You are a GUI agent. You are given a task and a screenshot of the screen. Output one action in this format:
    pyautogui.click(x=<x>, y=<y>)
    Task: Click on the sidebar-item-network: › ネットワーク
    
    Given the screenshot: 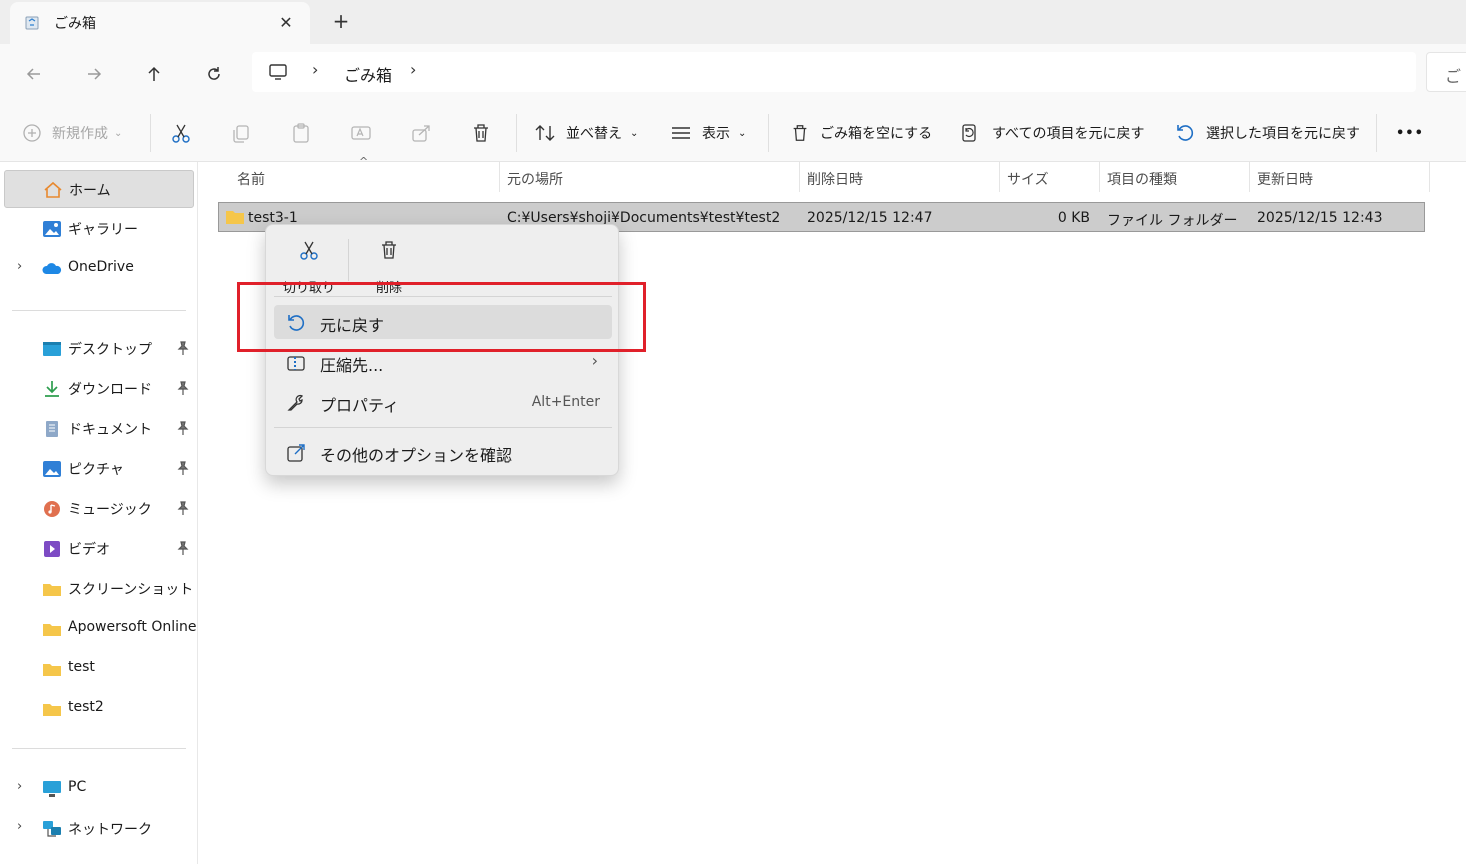 What is the action you would take?
    pyautogui.click(x=99, y=829)
    